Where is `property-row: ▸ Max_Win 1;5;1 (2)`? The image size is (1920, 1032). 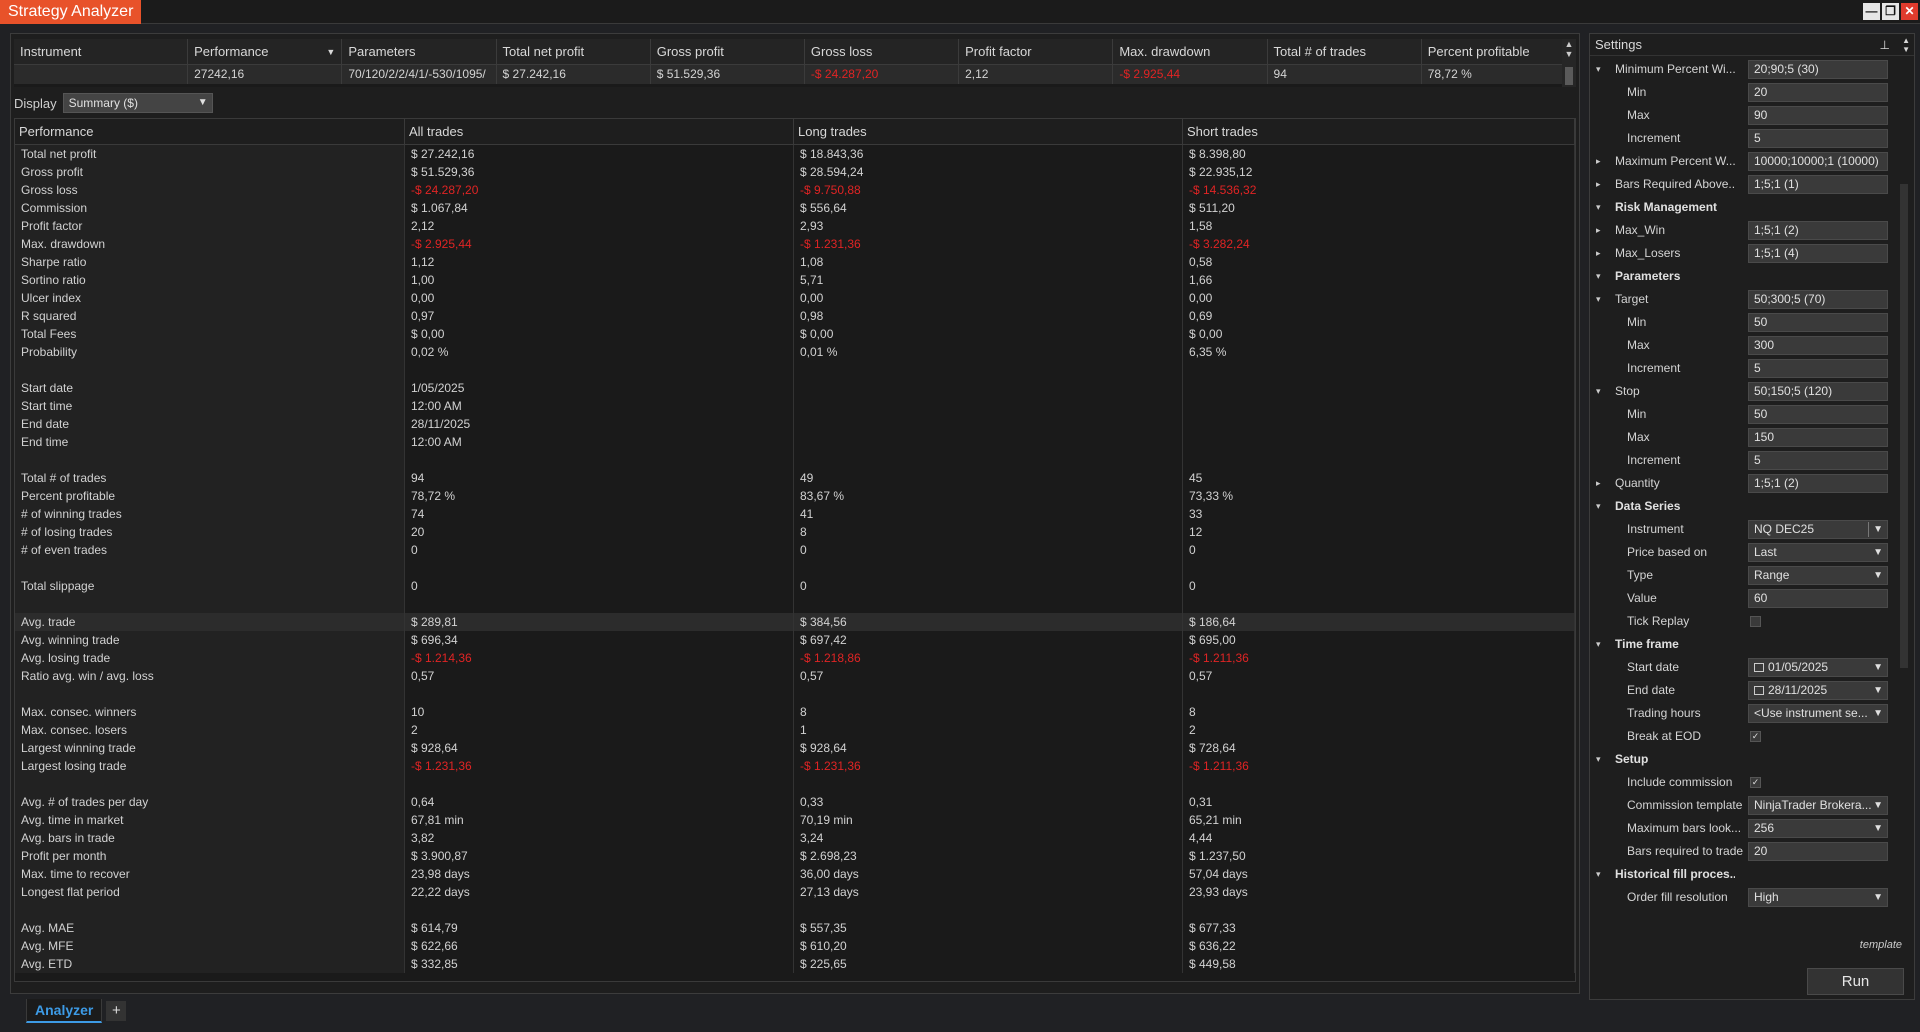 property-row: ▸ Max_Win 1;5;1 (2) is located at coordinates (1742, 230).